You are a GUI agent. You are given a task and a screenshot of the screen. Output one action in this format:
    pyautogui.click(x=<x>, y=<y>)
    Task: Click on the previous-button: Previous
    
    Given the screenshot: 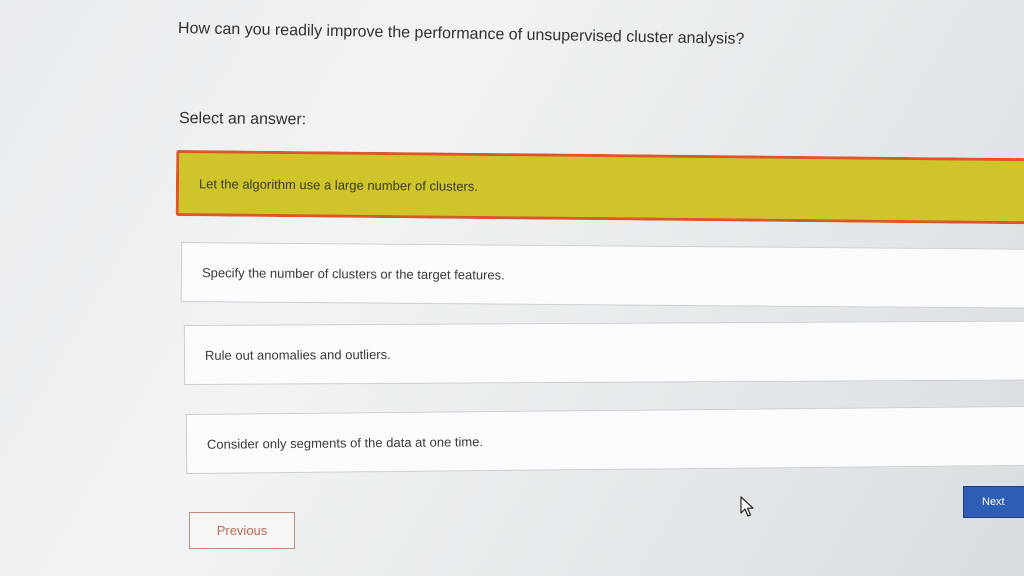 What is the action you would take?
    pyautogui.click(x=242, y=530)
    